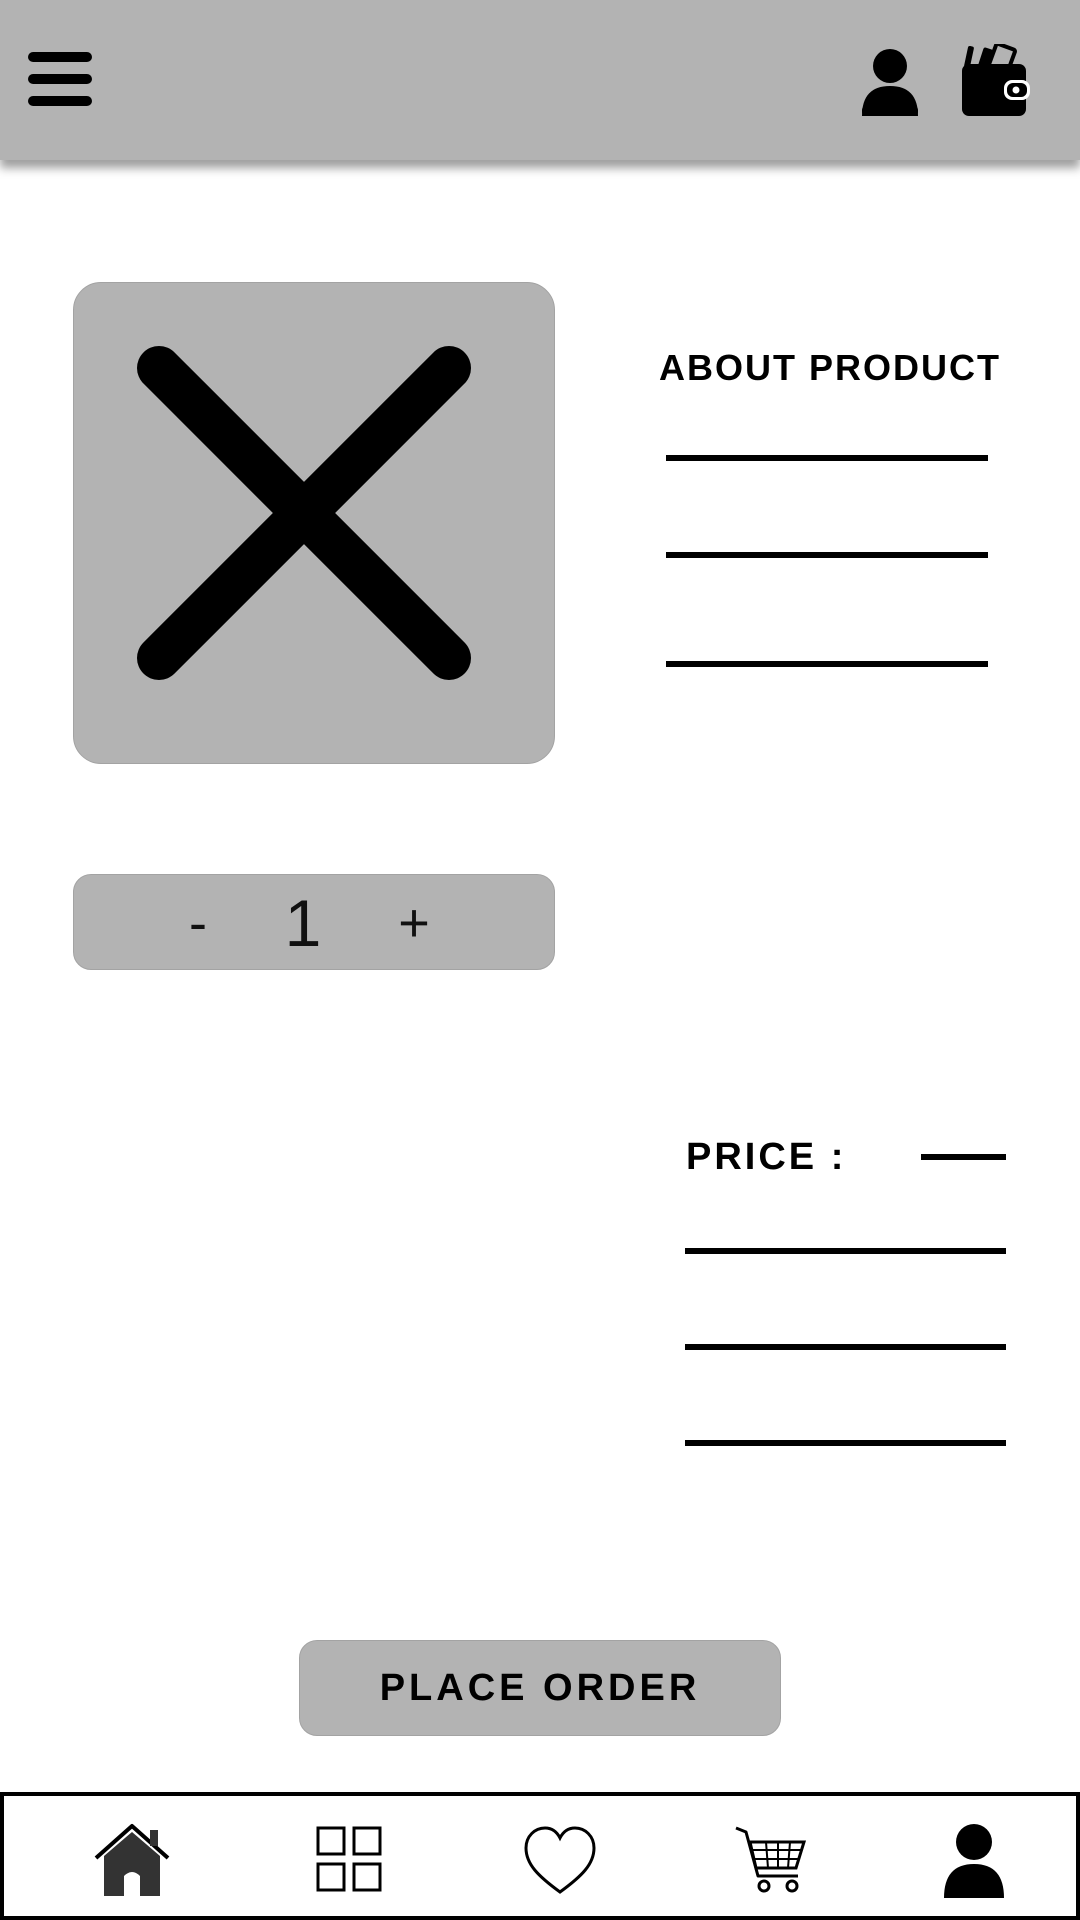  What do you see at coordinates (350, 1860) in the screenshot?
I see `grid-icon` at bounding box center [350, 1860].